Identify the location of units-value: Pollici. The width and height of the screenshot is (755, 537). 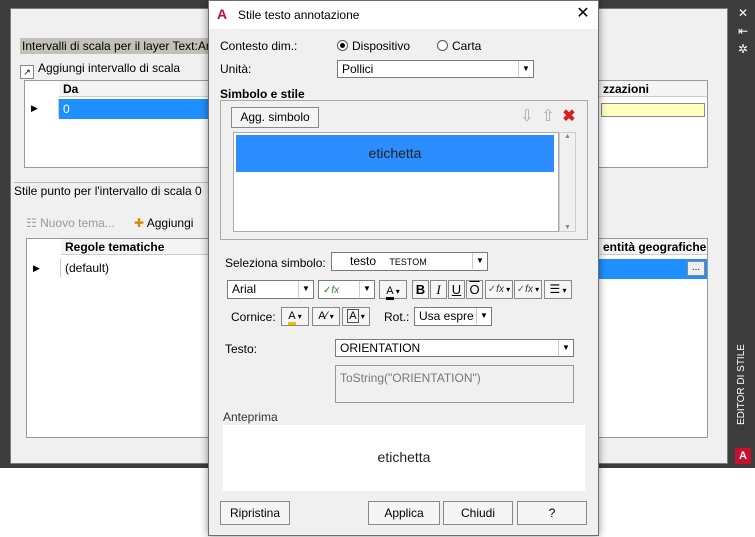
(358, 69).